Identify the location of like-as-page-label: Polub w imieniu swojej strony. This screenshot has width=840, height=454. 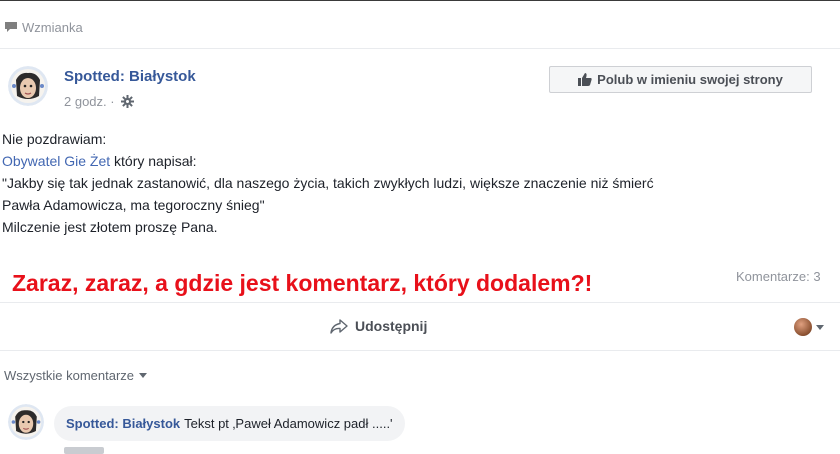
(690, 79).